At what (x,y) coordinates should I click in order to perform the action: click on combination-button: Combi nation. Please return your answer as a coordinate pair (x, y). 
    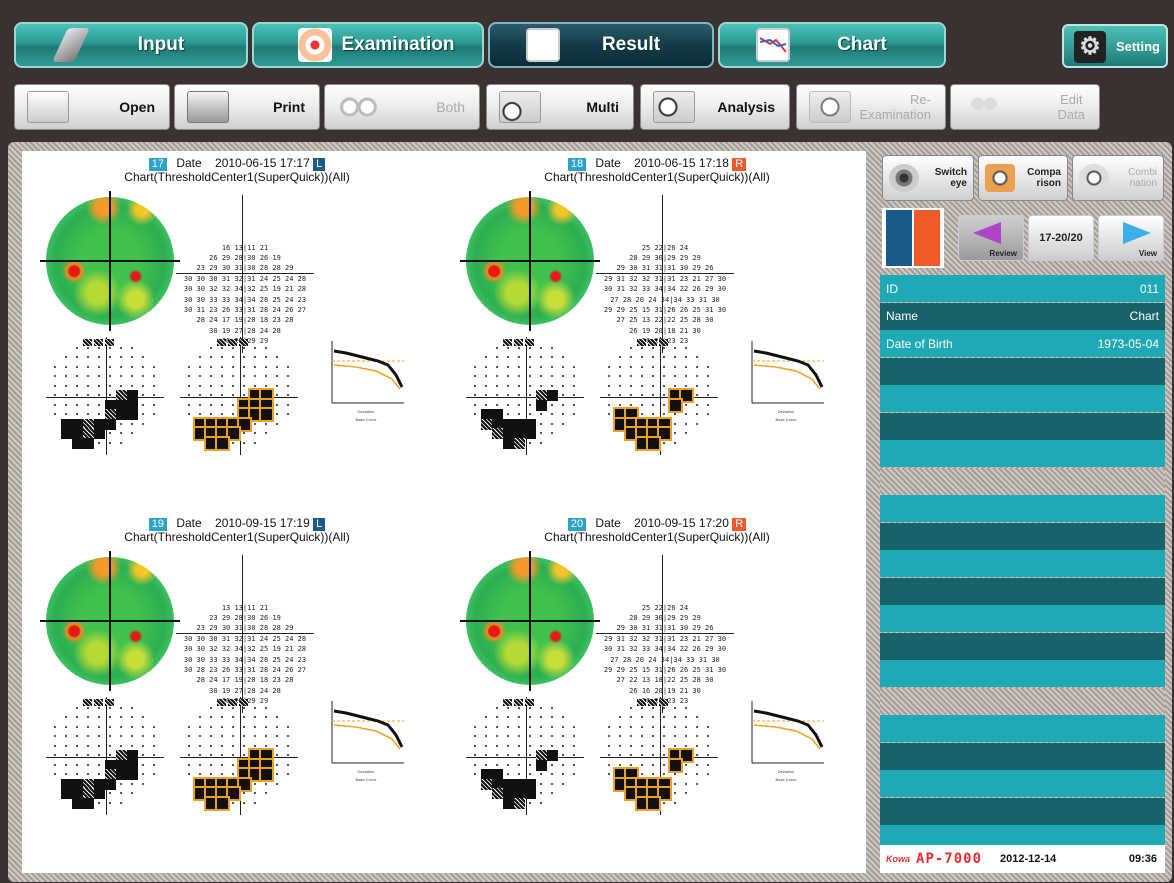
    Looking at the image, I should click on (1118, 178).